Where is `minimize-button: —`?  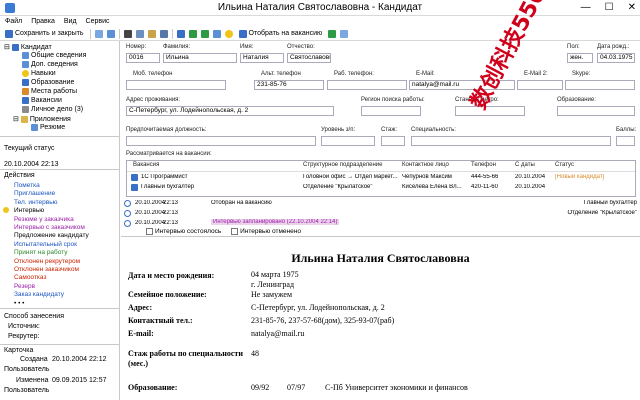 minimize-button: — is located at coordinates (586, 8).